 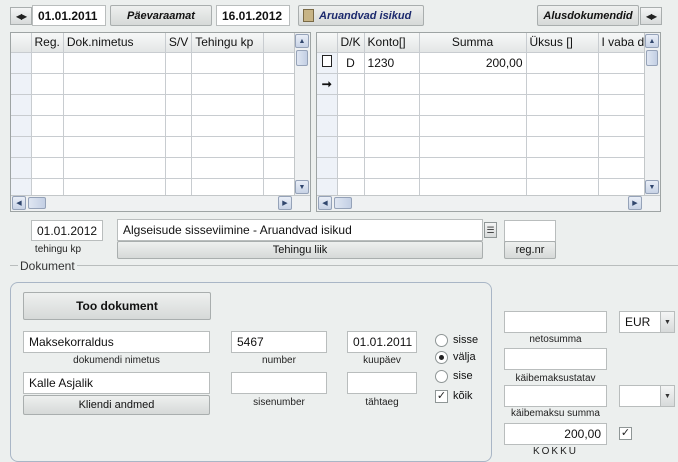 What do you see at coordinates (161, 15) in the screenshot?
I see `journal-button: Päevaraamat` at bounding box center [161, 15].